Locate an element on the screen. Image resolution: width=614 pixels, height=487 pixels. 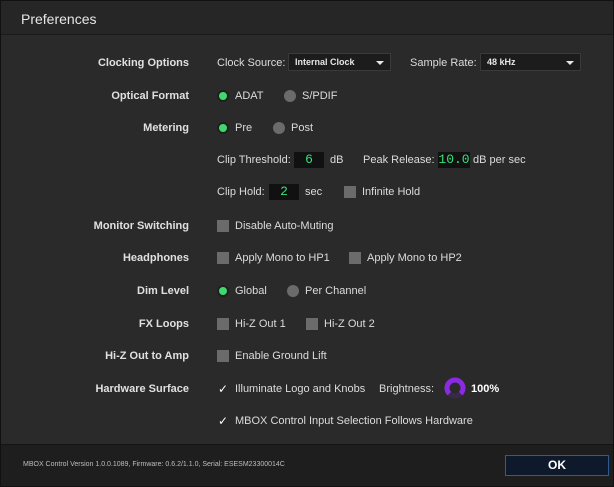
follow-hardware-checkbox: ✓ is located at coordinates (223, 421).